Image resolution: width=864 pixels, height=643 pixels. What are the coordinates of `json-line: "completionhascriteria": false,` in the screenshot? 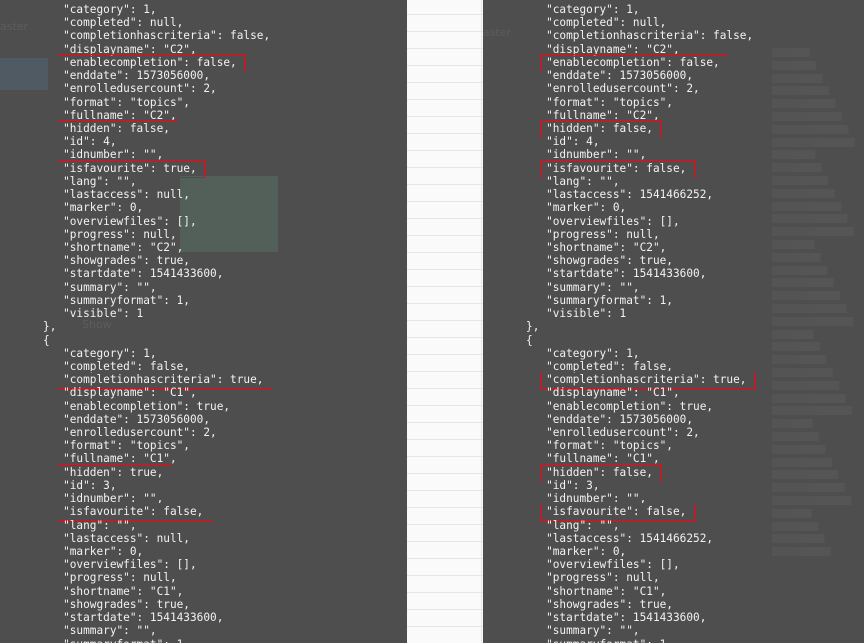 It's located at (147, 36).